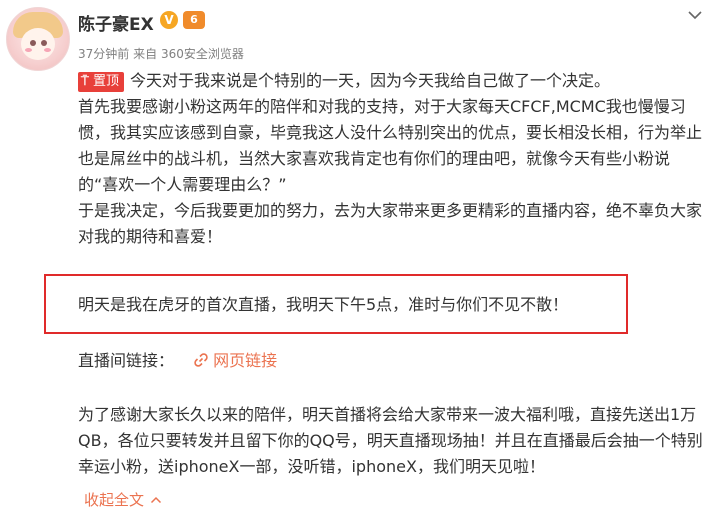 This screenshot has width=721, height=518. I want to click on link-icon, so click(201, 360).